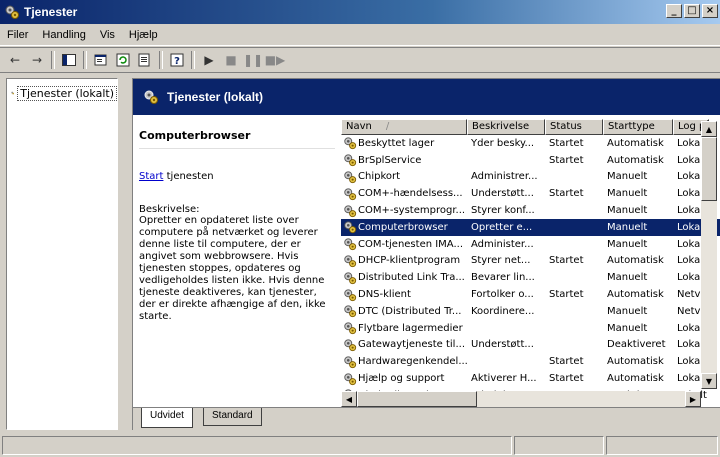  I want to click on scroll-up-button: ▲, so click(709, 129).